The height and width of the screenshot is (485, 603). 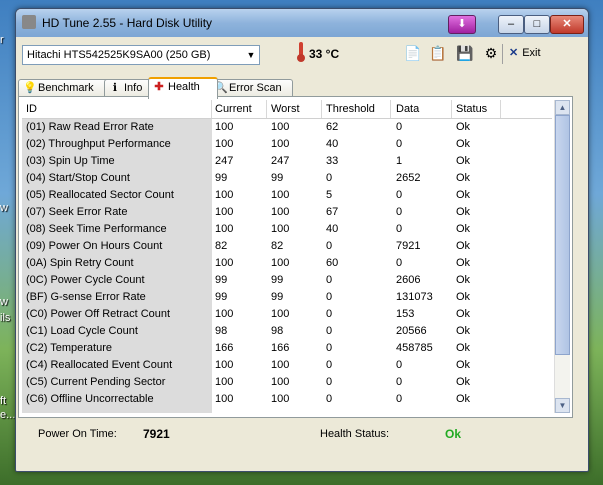 I want to click on cell-id: (09) Power On Hours Count, so click(x=94, y=246).